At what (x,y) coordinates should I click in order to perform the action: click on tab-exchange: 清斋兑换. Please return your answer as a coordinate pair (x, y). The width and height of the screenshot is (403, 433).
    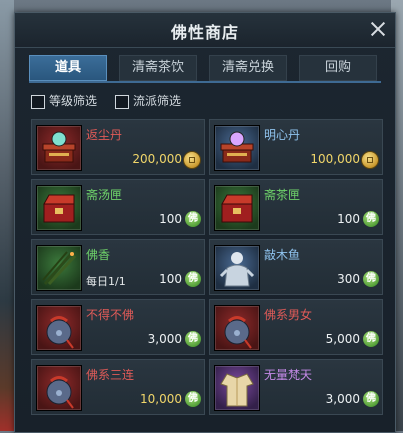
    Looking at the image, I should click on (248, 68).